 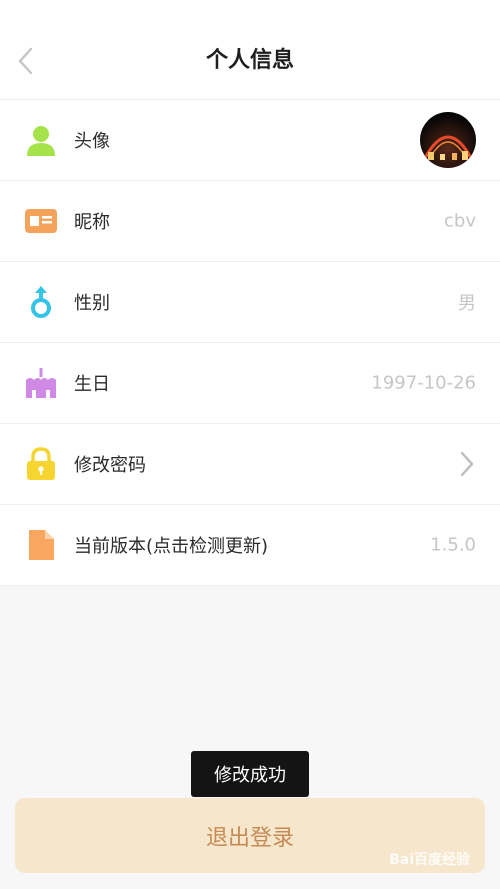 What do you see at coordinates (429, 860) in the screenshot?
I see `watermark: Bai百度经验` at bounding box center [429, 860].